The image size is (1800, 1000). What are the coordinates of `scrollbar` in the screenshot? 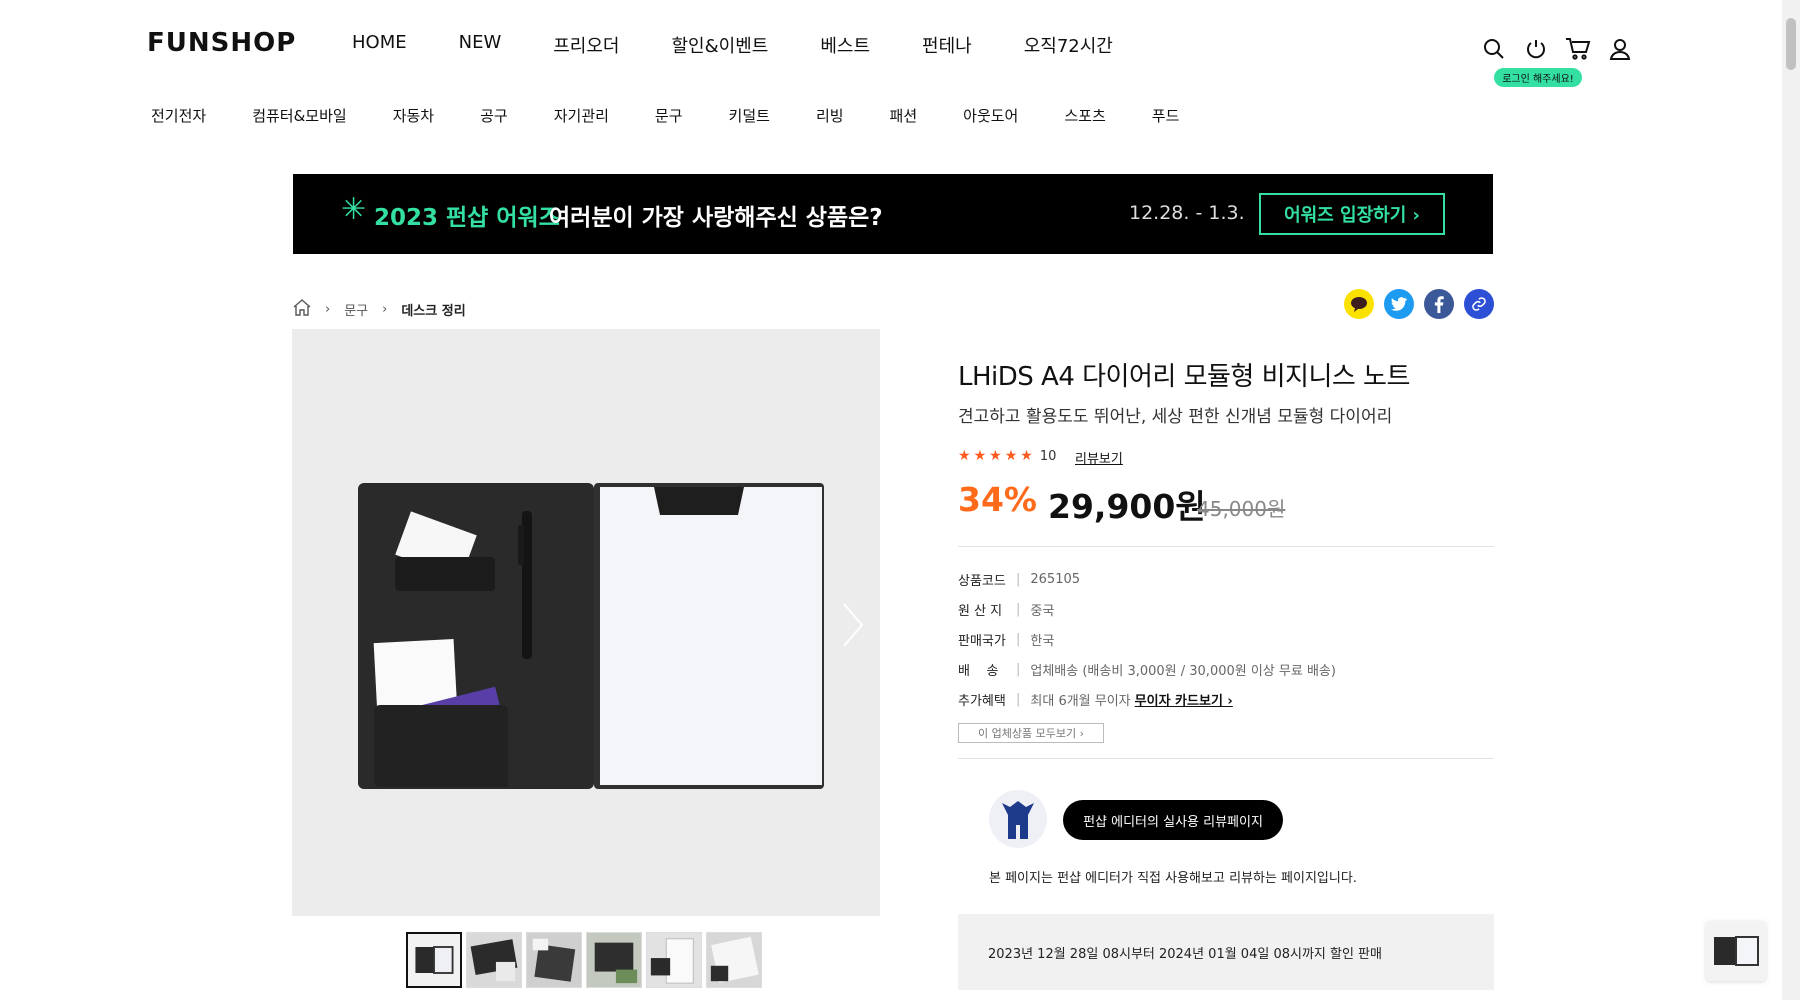 It's located at (1791, 500).